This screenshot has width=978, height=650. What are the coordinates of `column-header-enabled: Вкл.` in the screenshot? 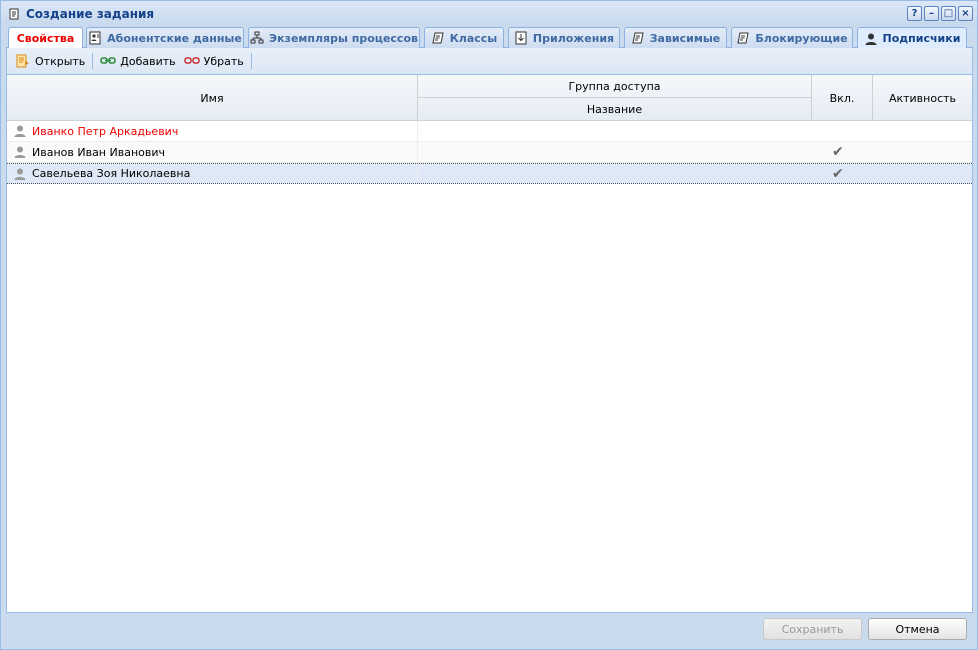 It's located at (842, 98).